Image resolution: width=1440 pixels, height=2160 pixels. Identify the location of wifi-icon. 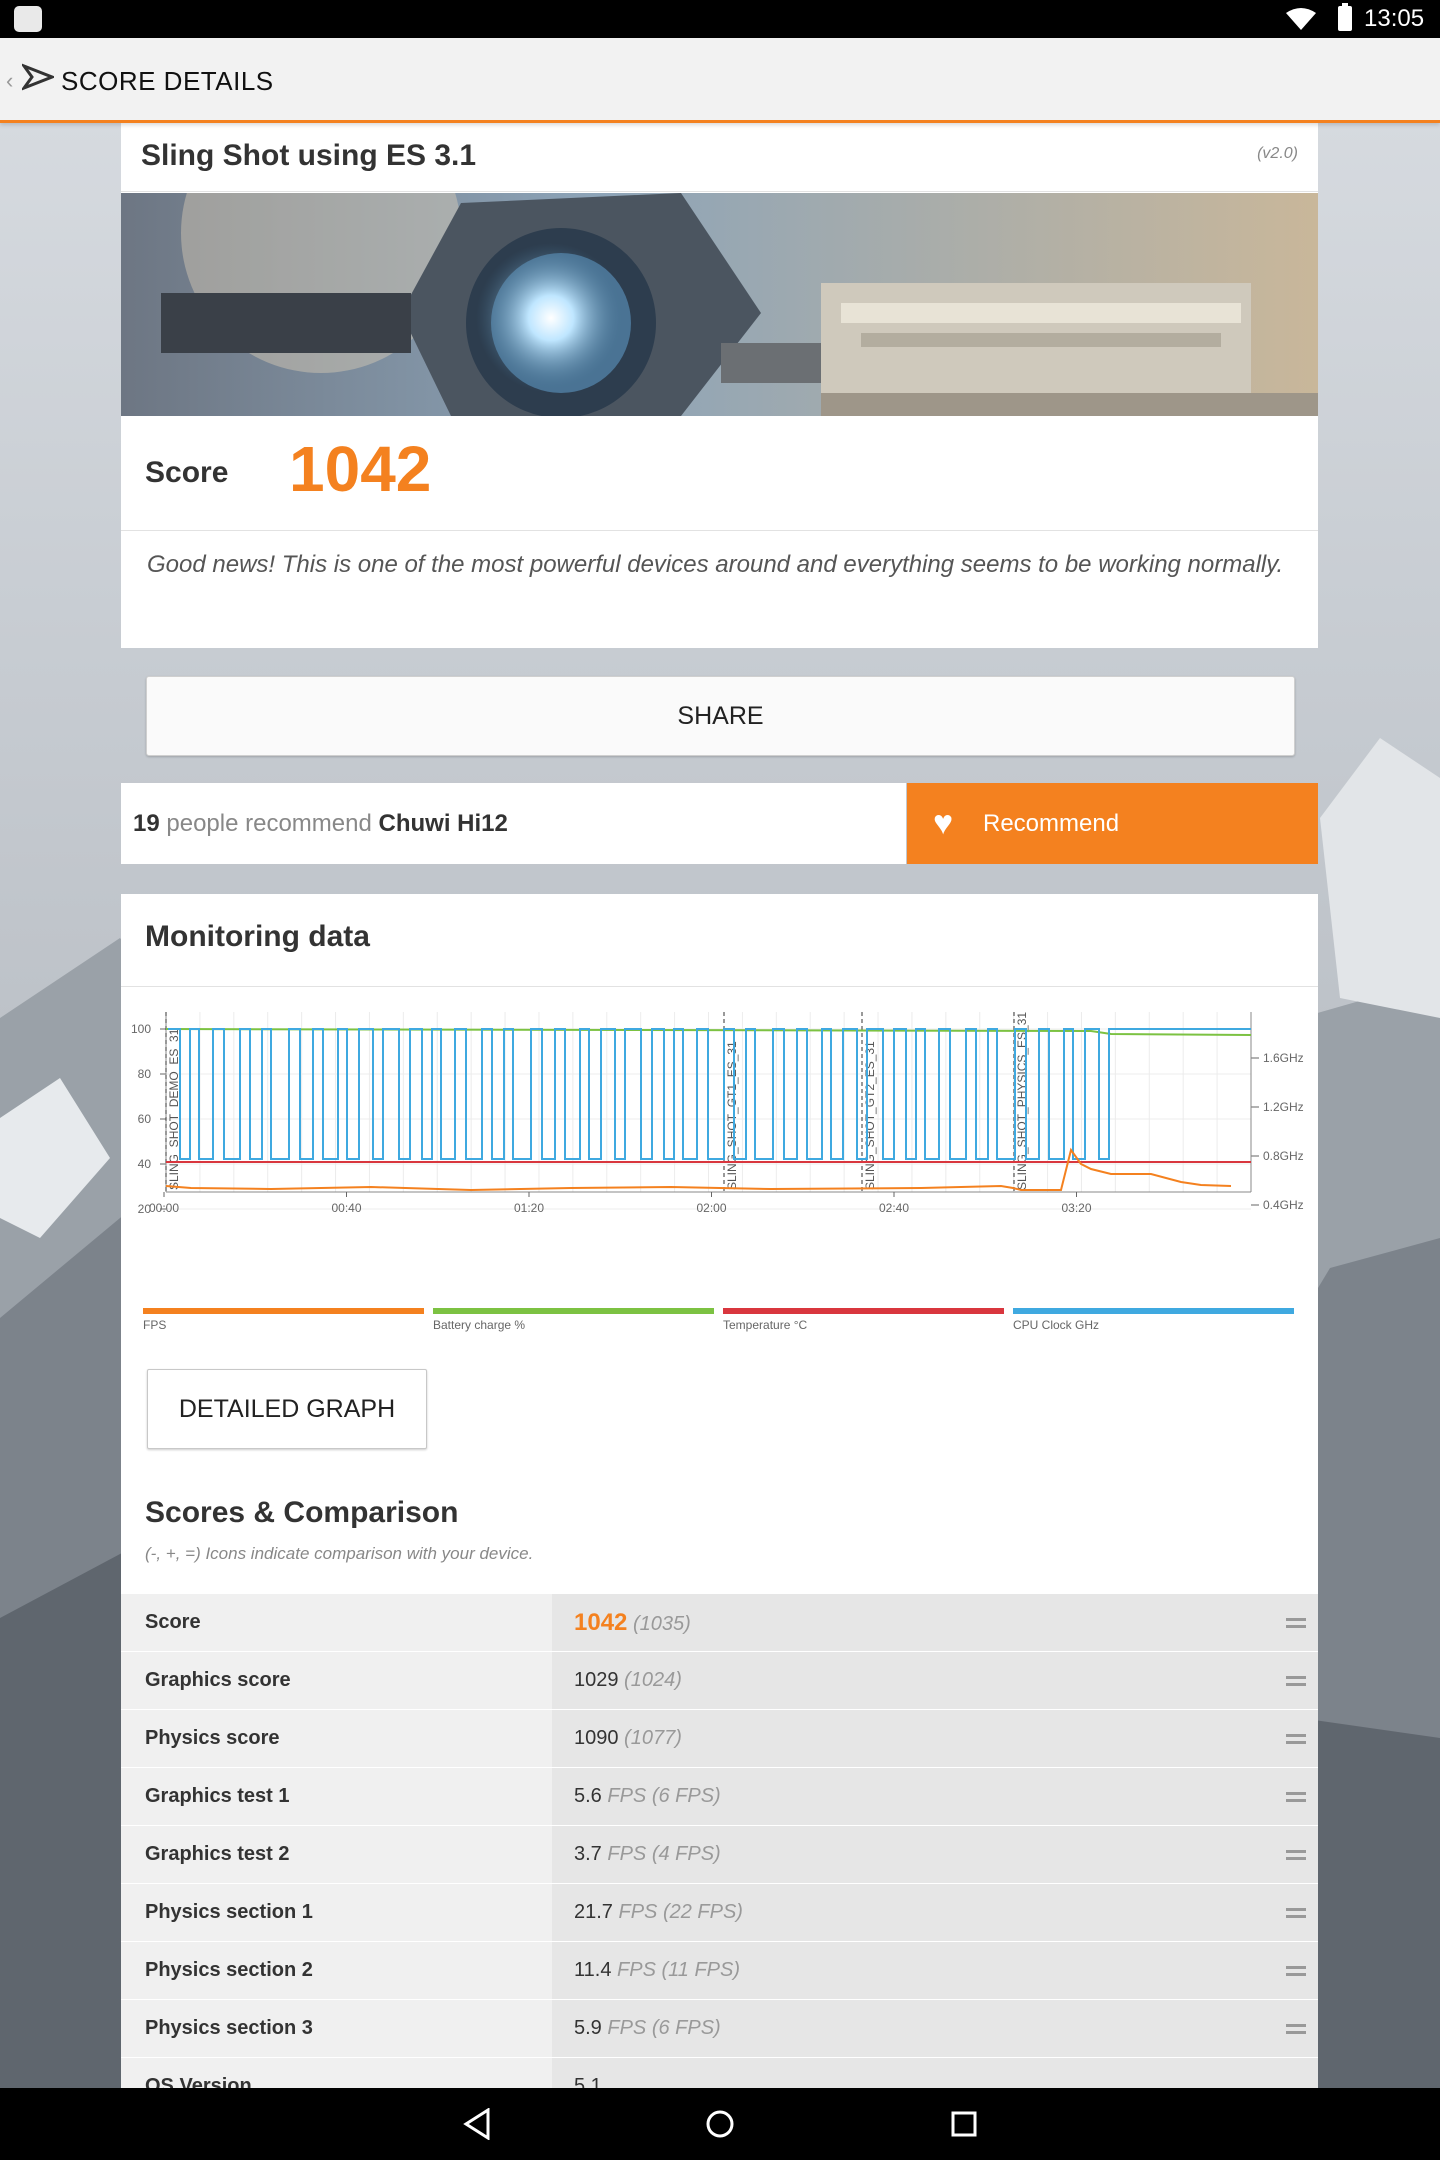
(1301, 19).